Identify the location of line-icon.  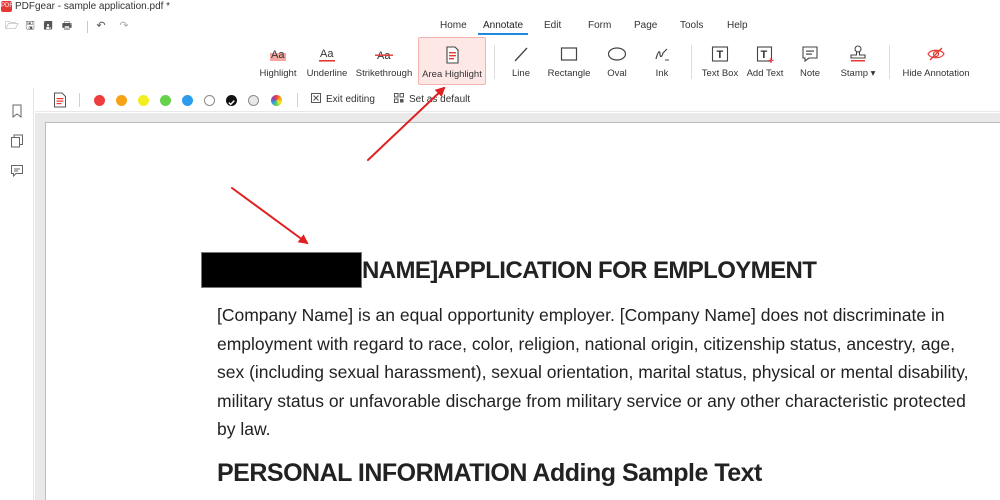
(521, 54).